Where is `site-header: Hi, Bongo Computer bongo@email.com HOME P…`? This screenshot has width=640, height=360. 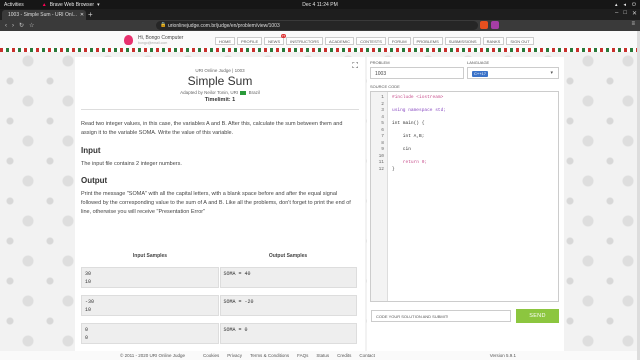 site-header: Hi, Bongo Computer bongo@email.com HOME P… is located at coordinates (320, 39).